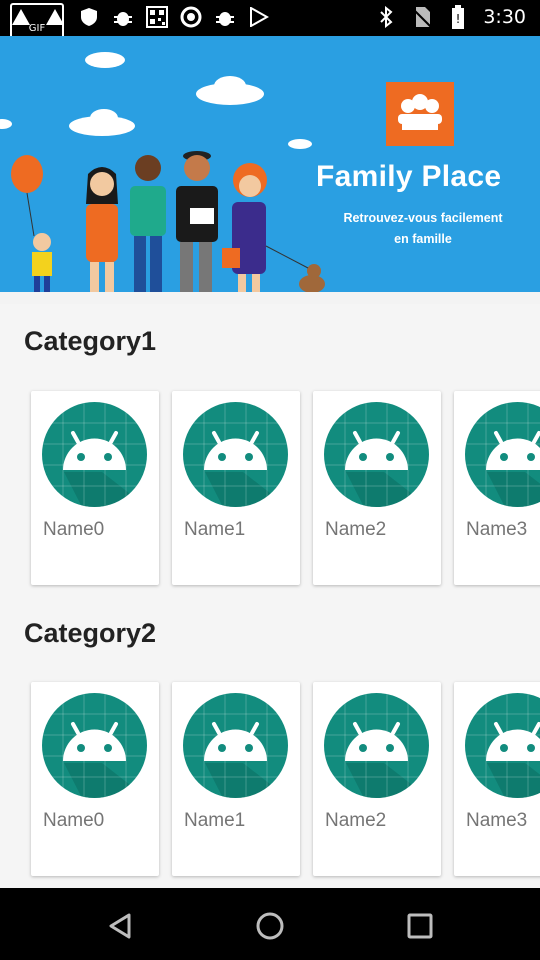  What do you see at coordinates (423, 229) in the screenshot?
I see `brand-tagline: Retrouvez-vous facilement en famille` at bounding box center [423, 229].